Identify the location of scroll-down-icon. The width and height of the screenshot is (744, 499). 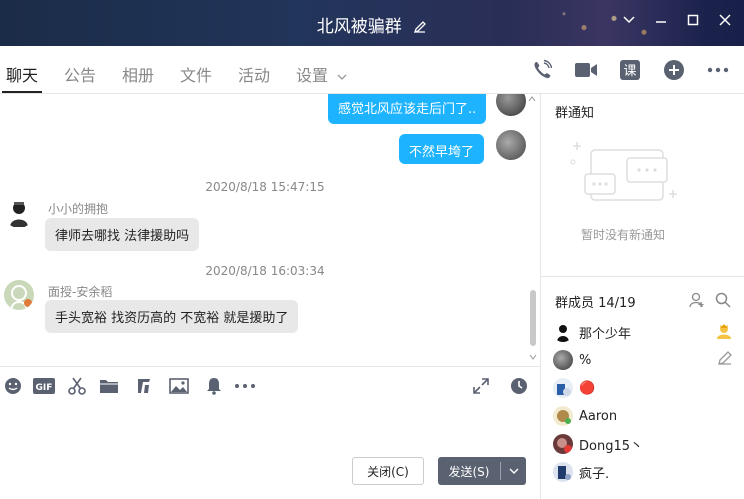
(533, 357).